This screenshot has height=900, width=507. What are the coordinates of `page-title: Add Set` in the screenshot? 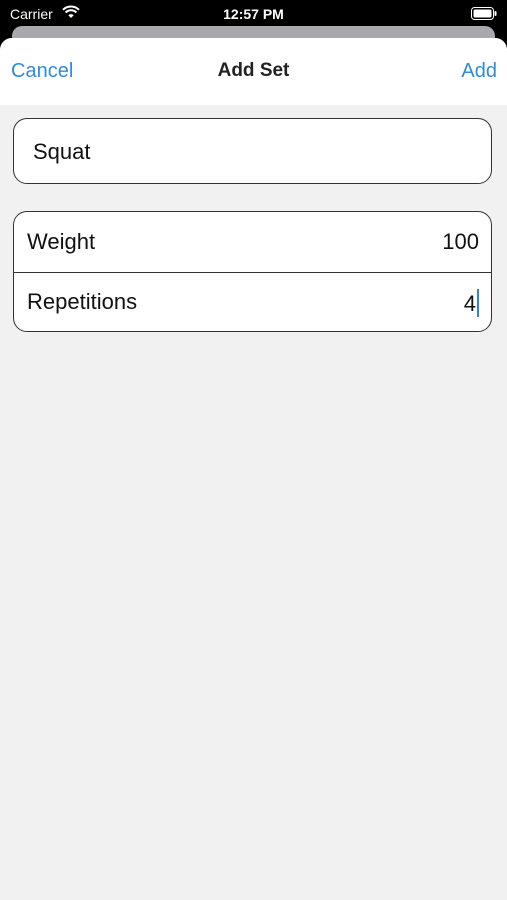 It's located at (253, 70).